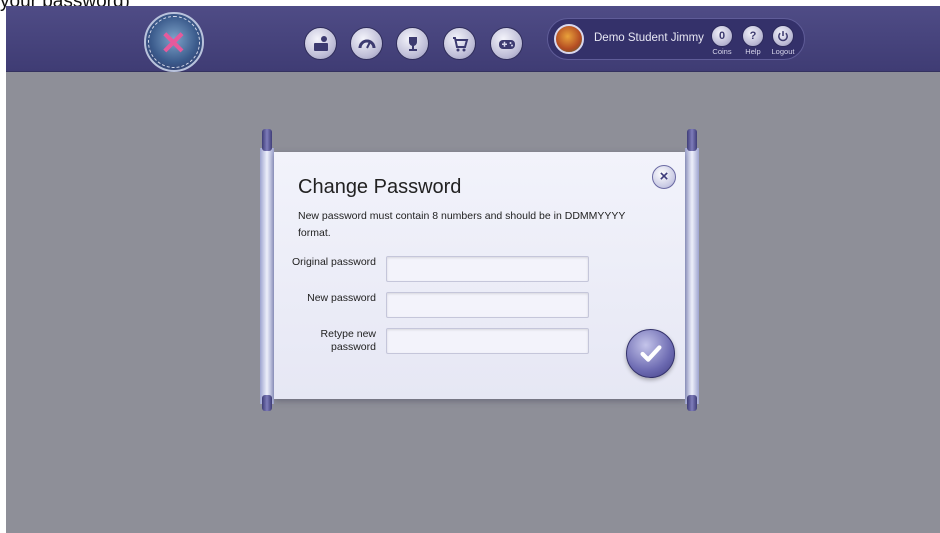  Describe the element at coordinates (753, 36) in the screenshot. I see `help-button: ?` at that location.